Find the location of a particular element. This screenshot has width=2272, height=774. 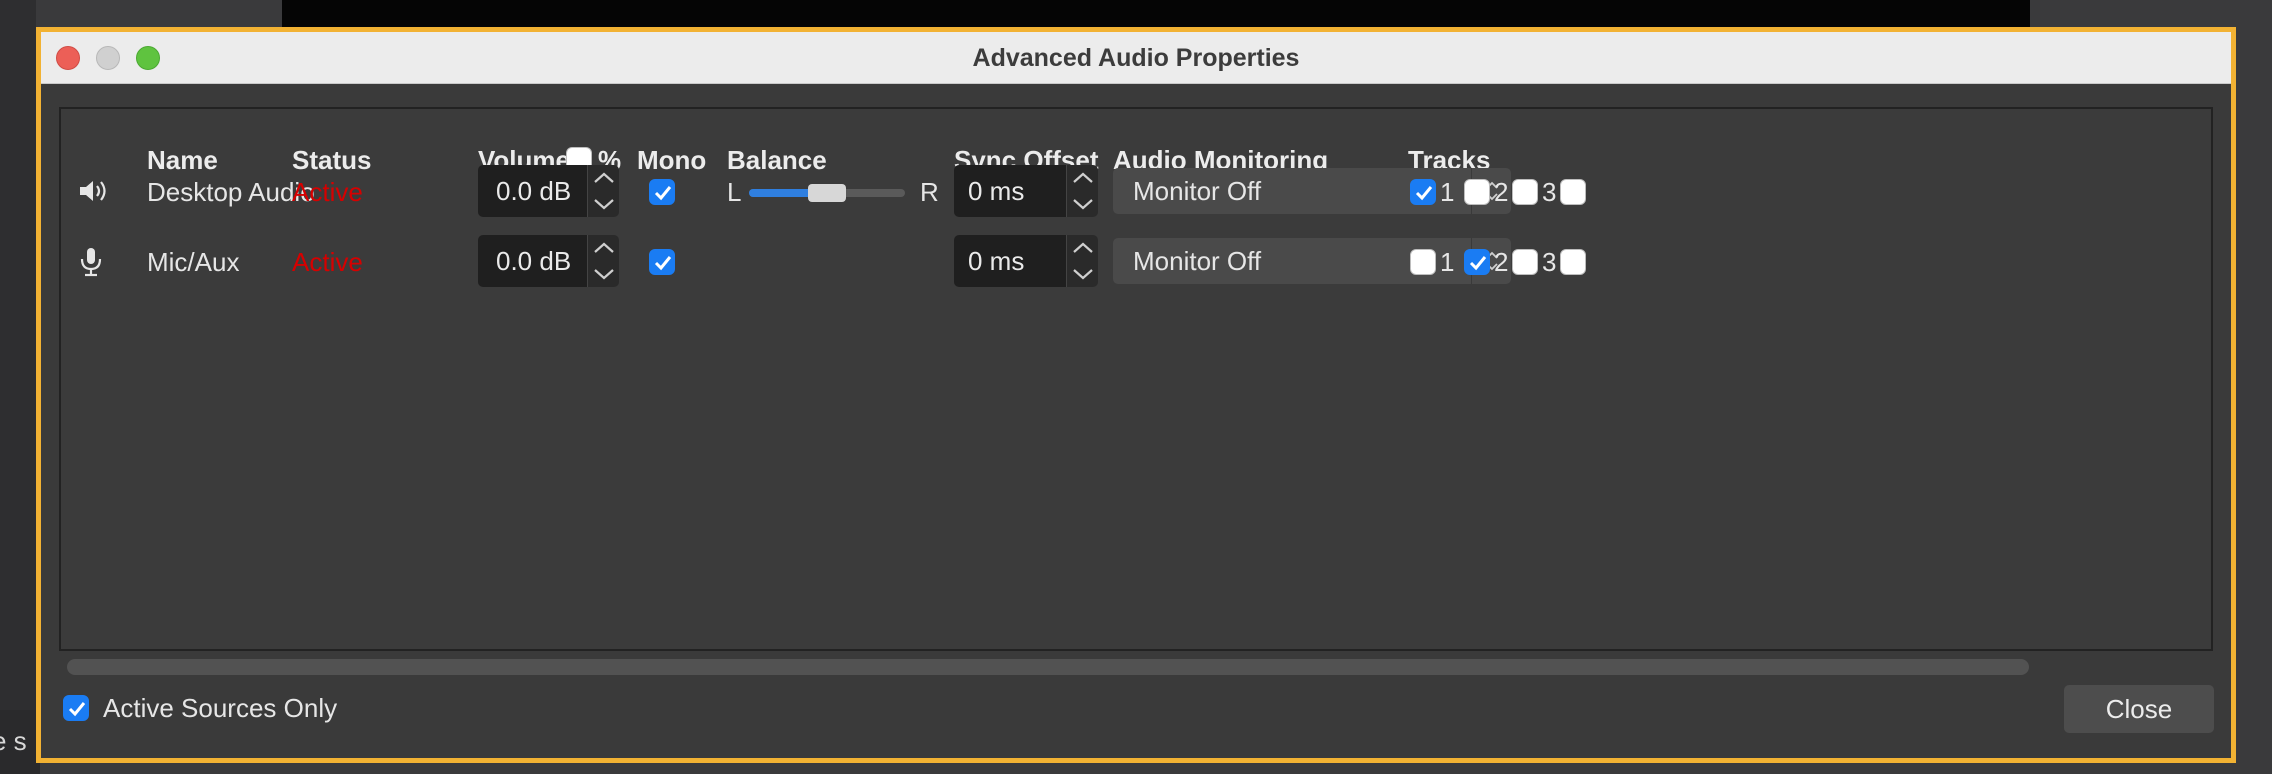

header-name: Name is located at coordinates (182, 160).